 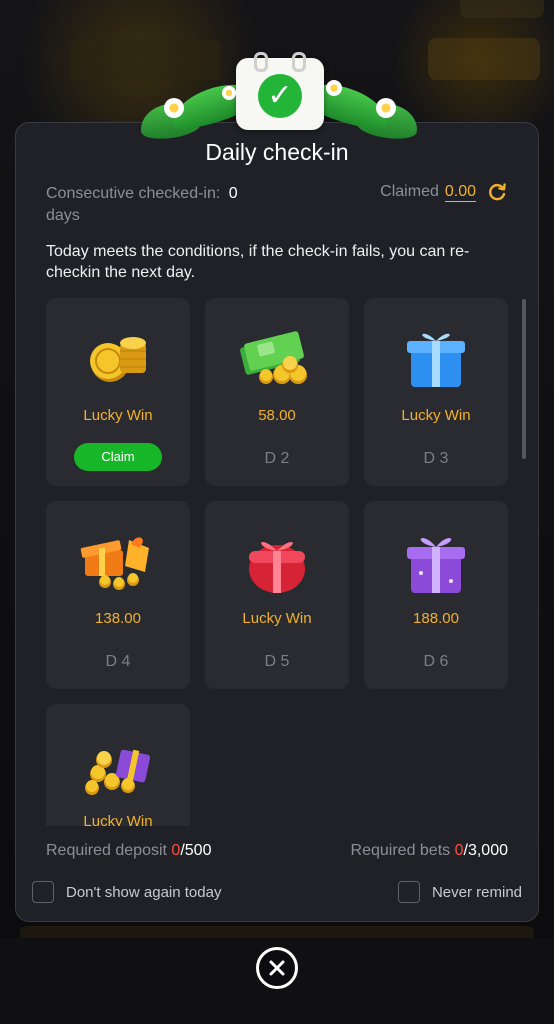 I want to click on background-top-button, so click(x=502, y=9).